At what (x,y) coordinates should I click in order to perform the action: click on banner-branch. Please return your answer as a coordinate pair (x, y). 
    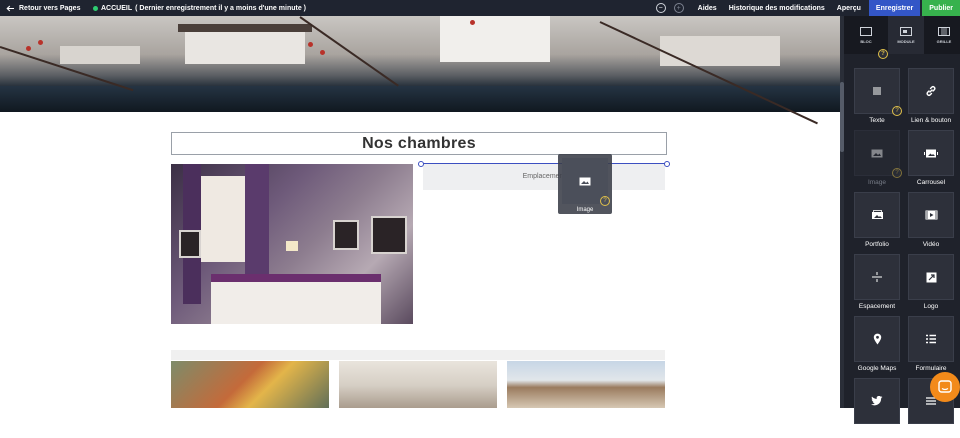
    Looking at the image, I should click on (349, 51).